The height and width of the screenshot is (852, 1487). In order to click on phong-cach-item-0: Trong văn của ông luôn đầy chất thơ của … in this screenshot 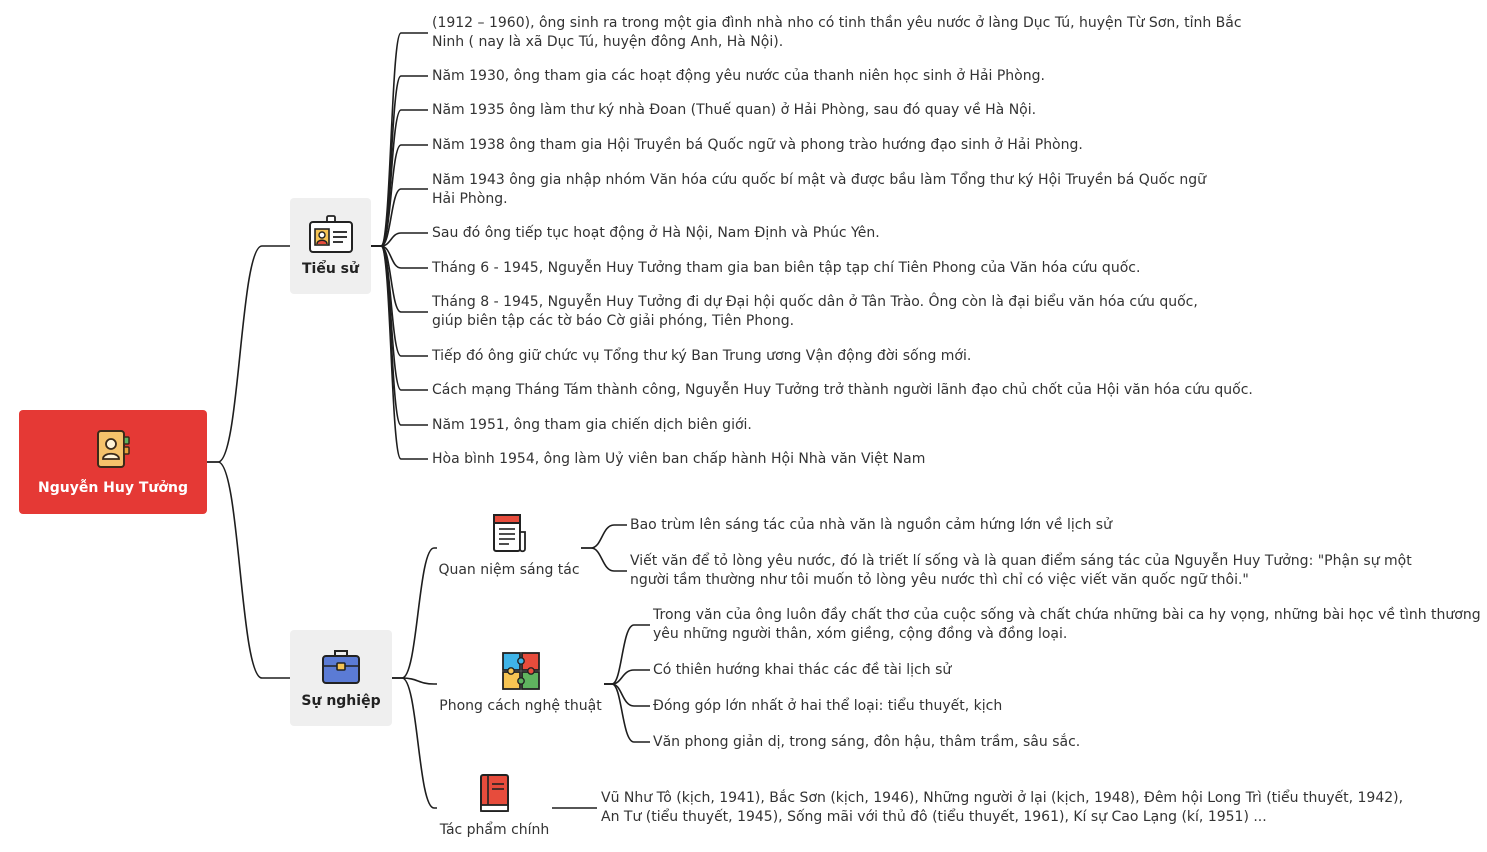, I will do `click(1067, 624)`.